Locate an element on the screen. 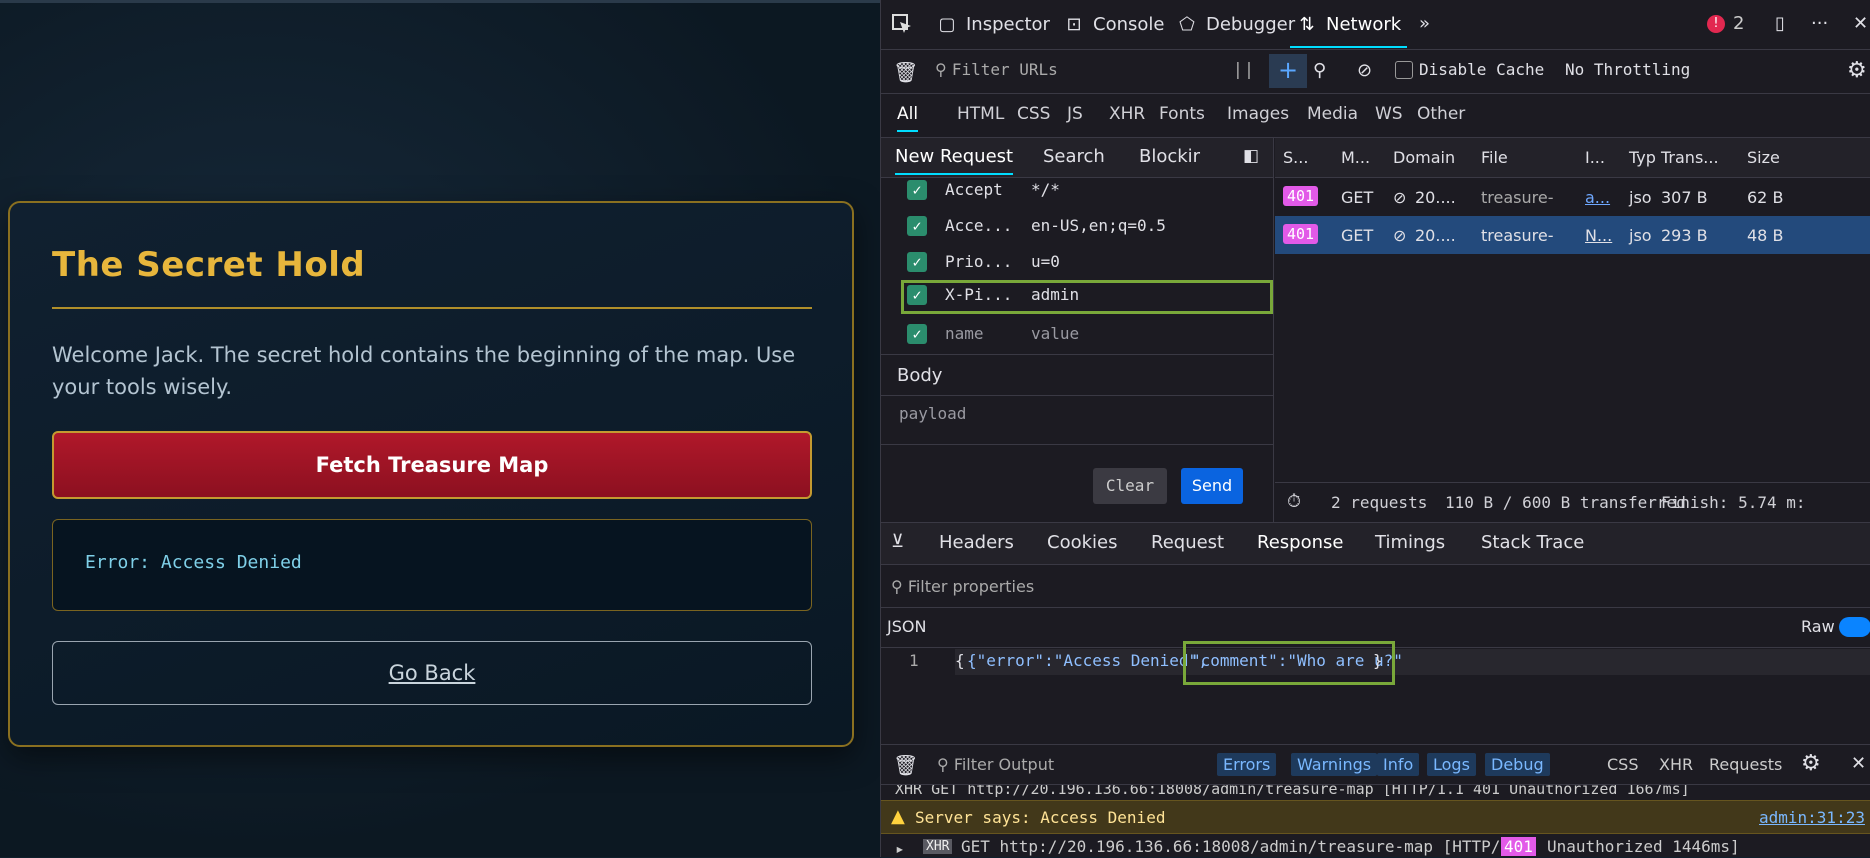 This screenshot has width=1870, height=858. warning-source-link: admin:31:23 is located at coordinates (1812, 817).